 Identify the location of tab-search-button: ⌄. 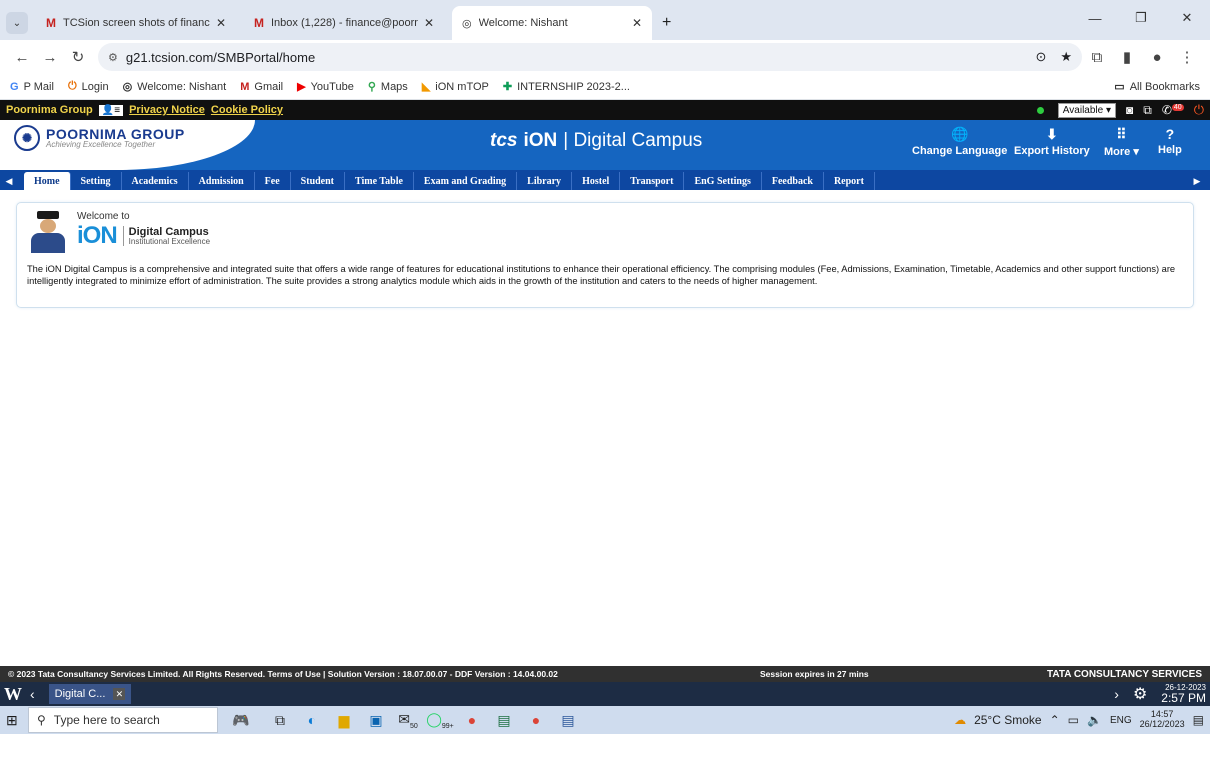
(17, 23).